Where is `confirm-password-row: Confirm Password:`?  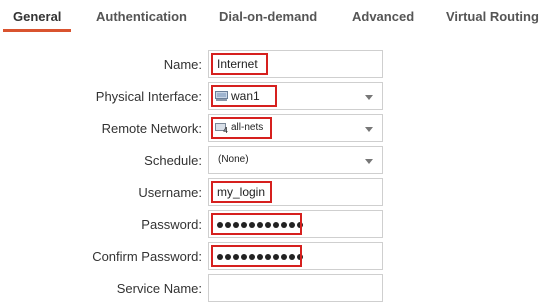
confirm-password-row: Confirm Password: is located at coordinates (274, 257).